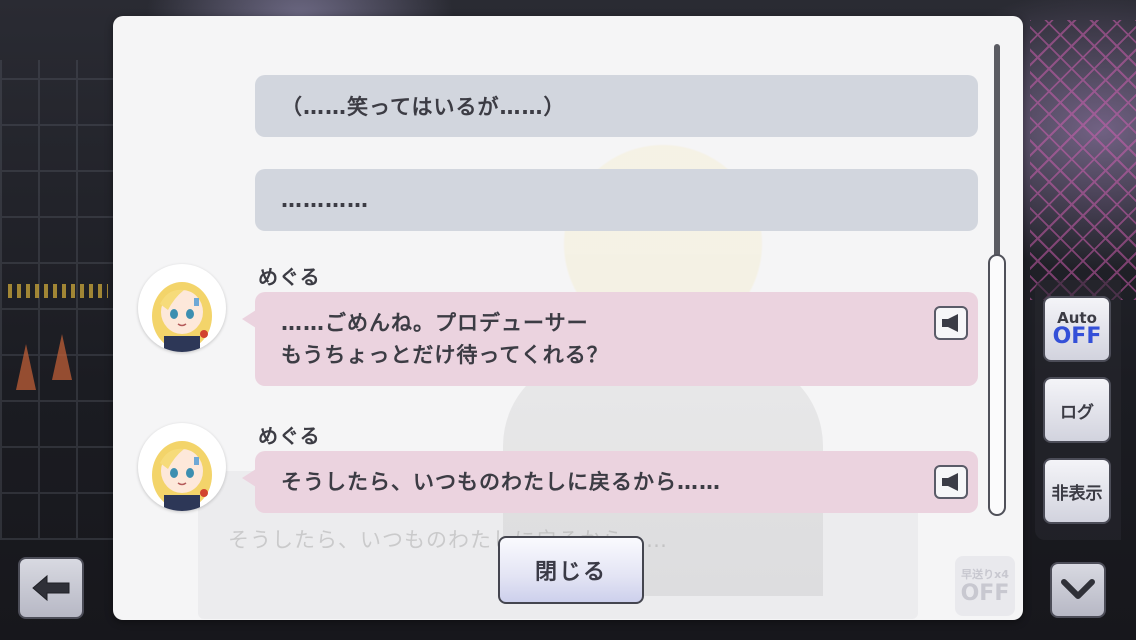 The height and width of the screenshot is (640, 1136). I want to click on log-label: ログ, so click(1077, 412).